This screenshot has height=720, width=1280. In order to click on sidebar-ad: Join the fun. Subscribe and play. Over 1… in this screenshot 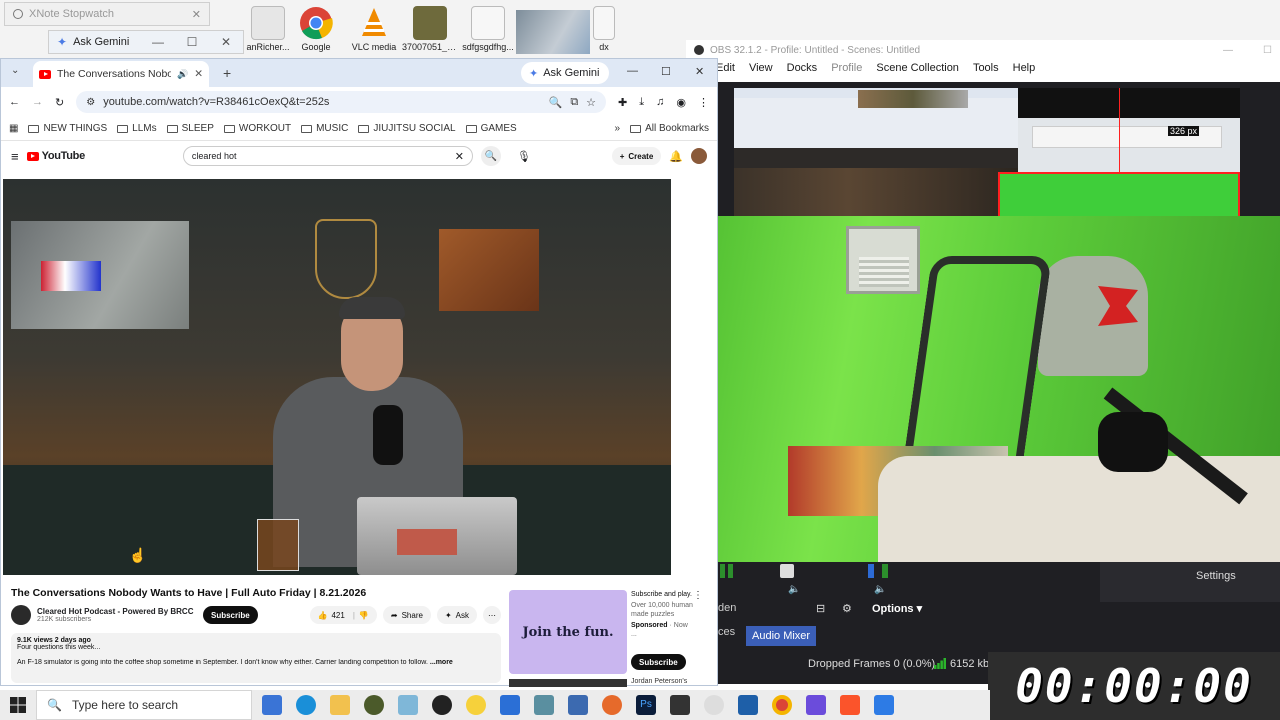, I will do `click(609, 635)`.